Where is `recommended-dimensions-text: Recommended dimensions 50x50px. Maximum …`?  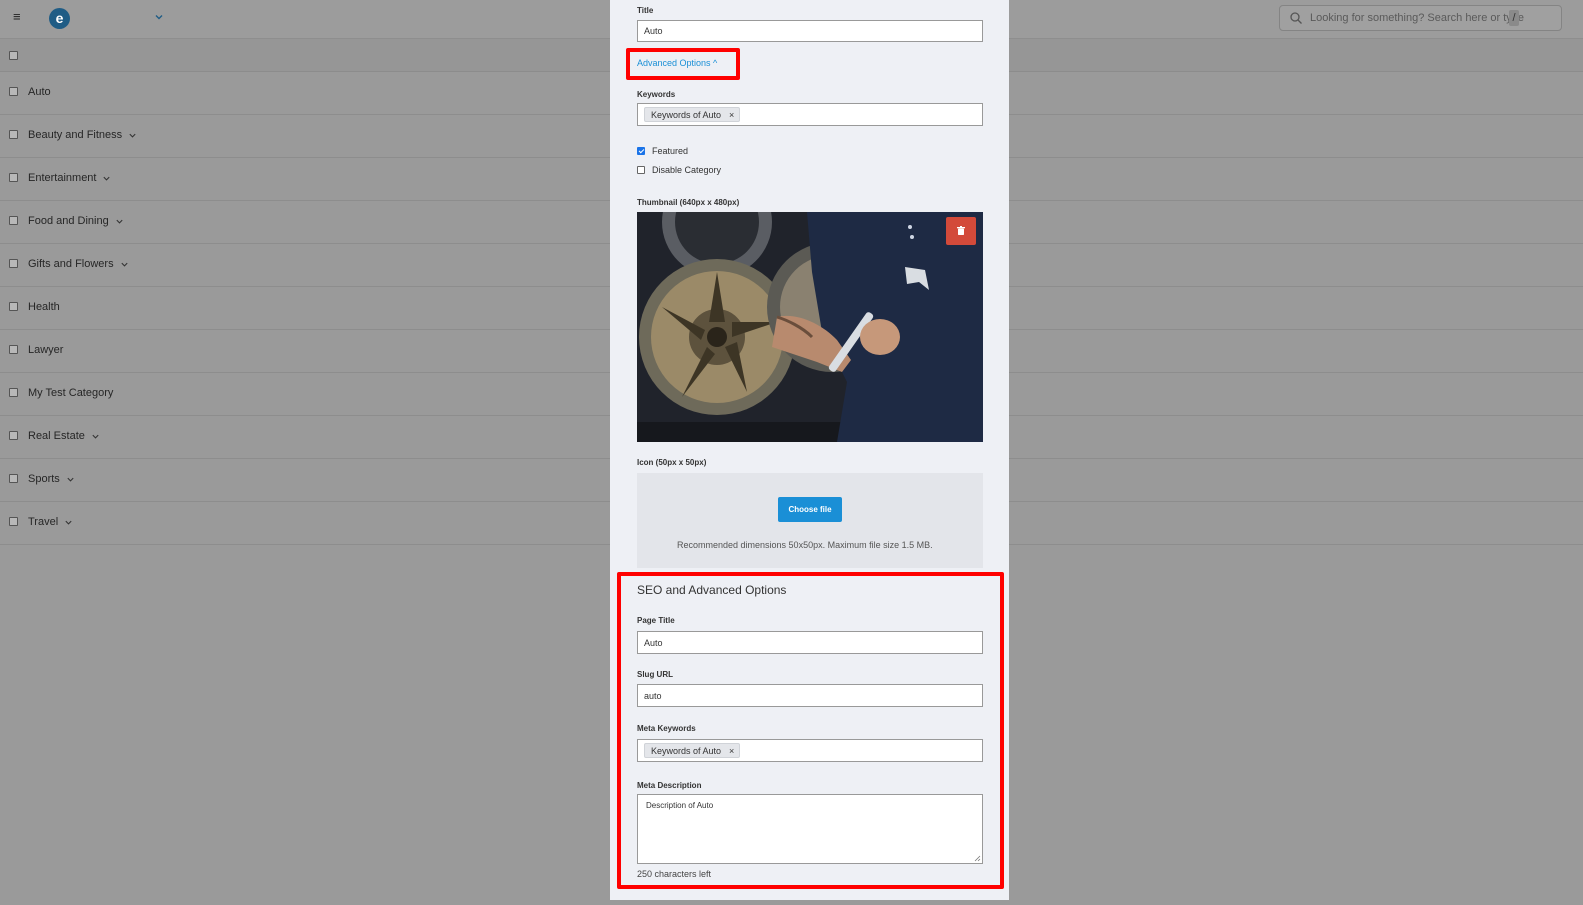
recommended-dimensions-text: Recommended dimensions 50x50px. Maximum … is located at coordinates (805, 545).